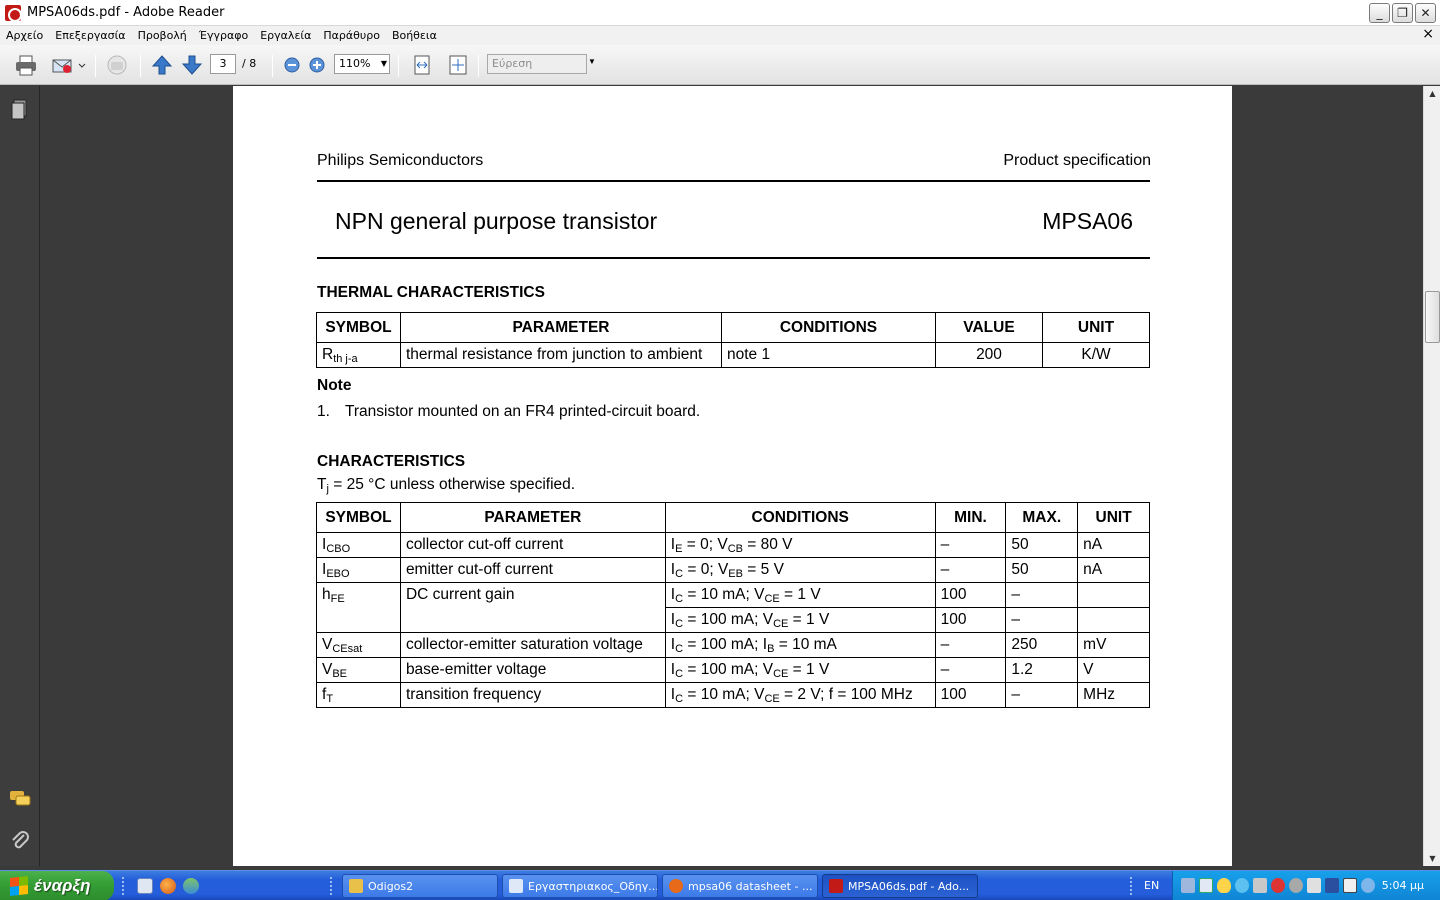 This screenshot has width=1440, height=900. I want to click on attachments-panel-button, so click(20, 841).